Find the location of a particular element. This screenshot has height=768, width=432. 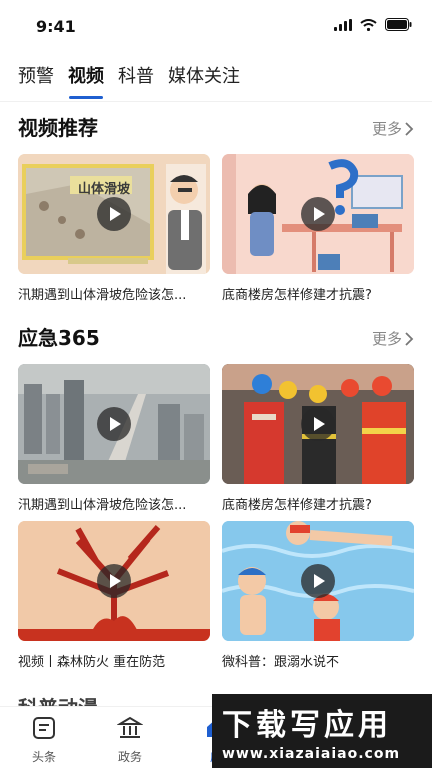

recommend-more-link: 更多 is located at coordinates (393, 128).